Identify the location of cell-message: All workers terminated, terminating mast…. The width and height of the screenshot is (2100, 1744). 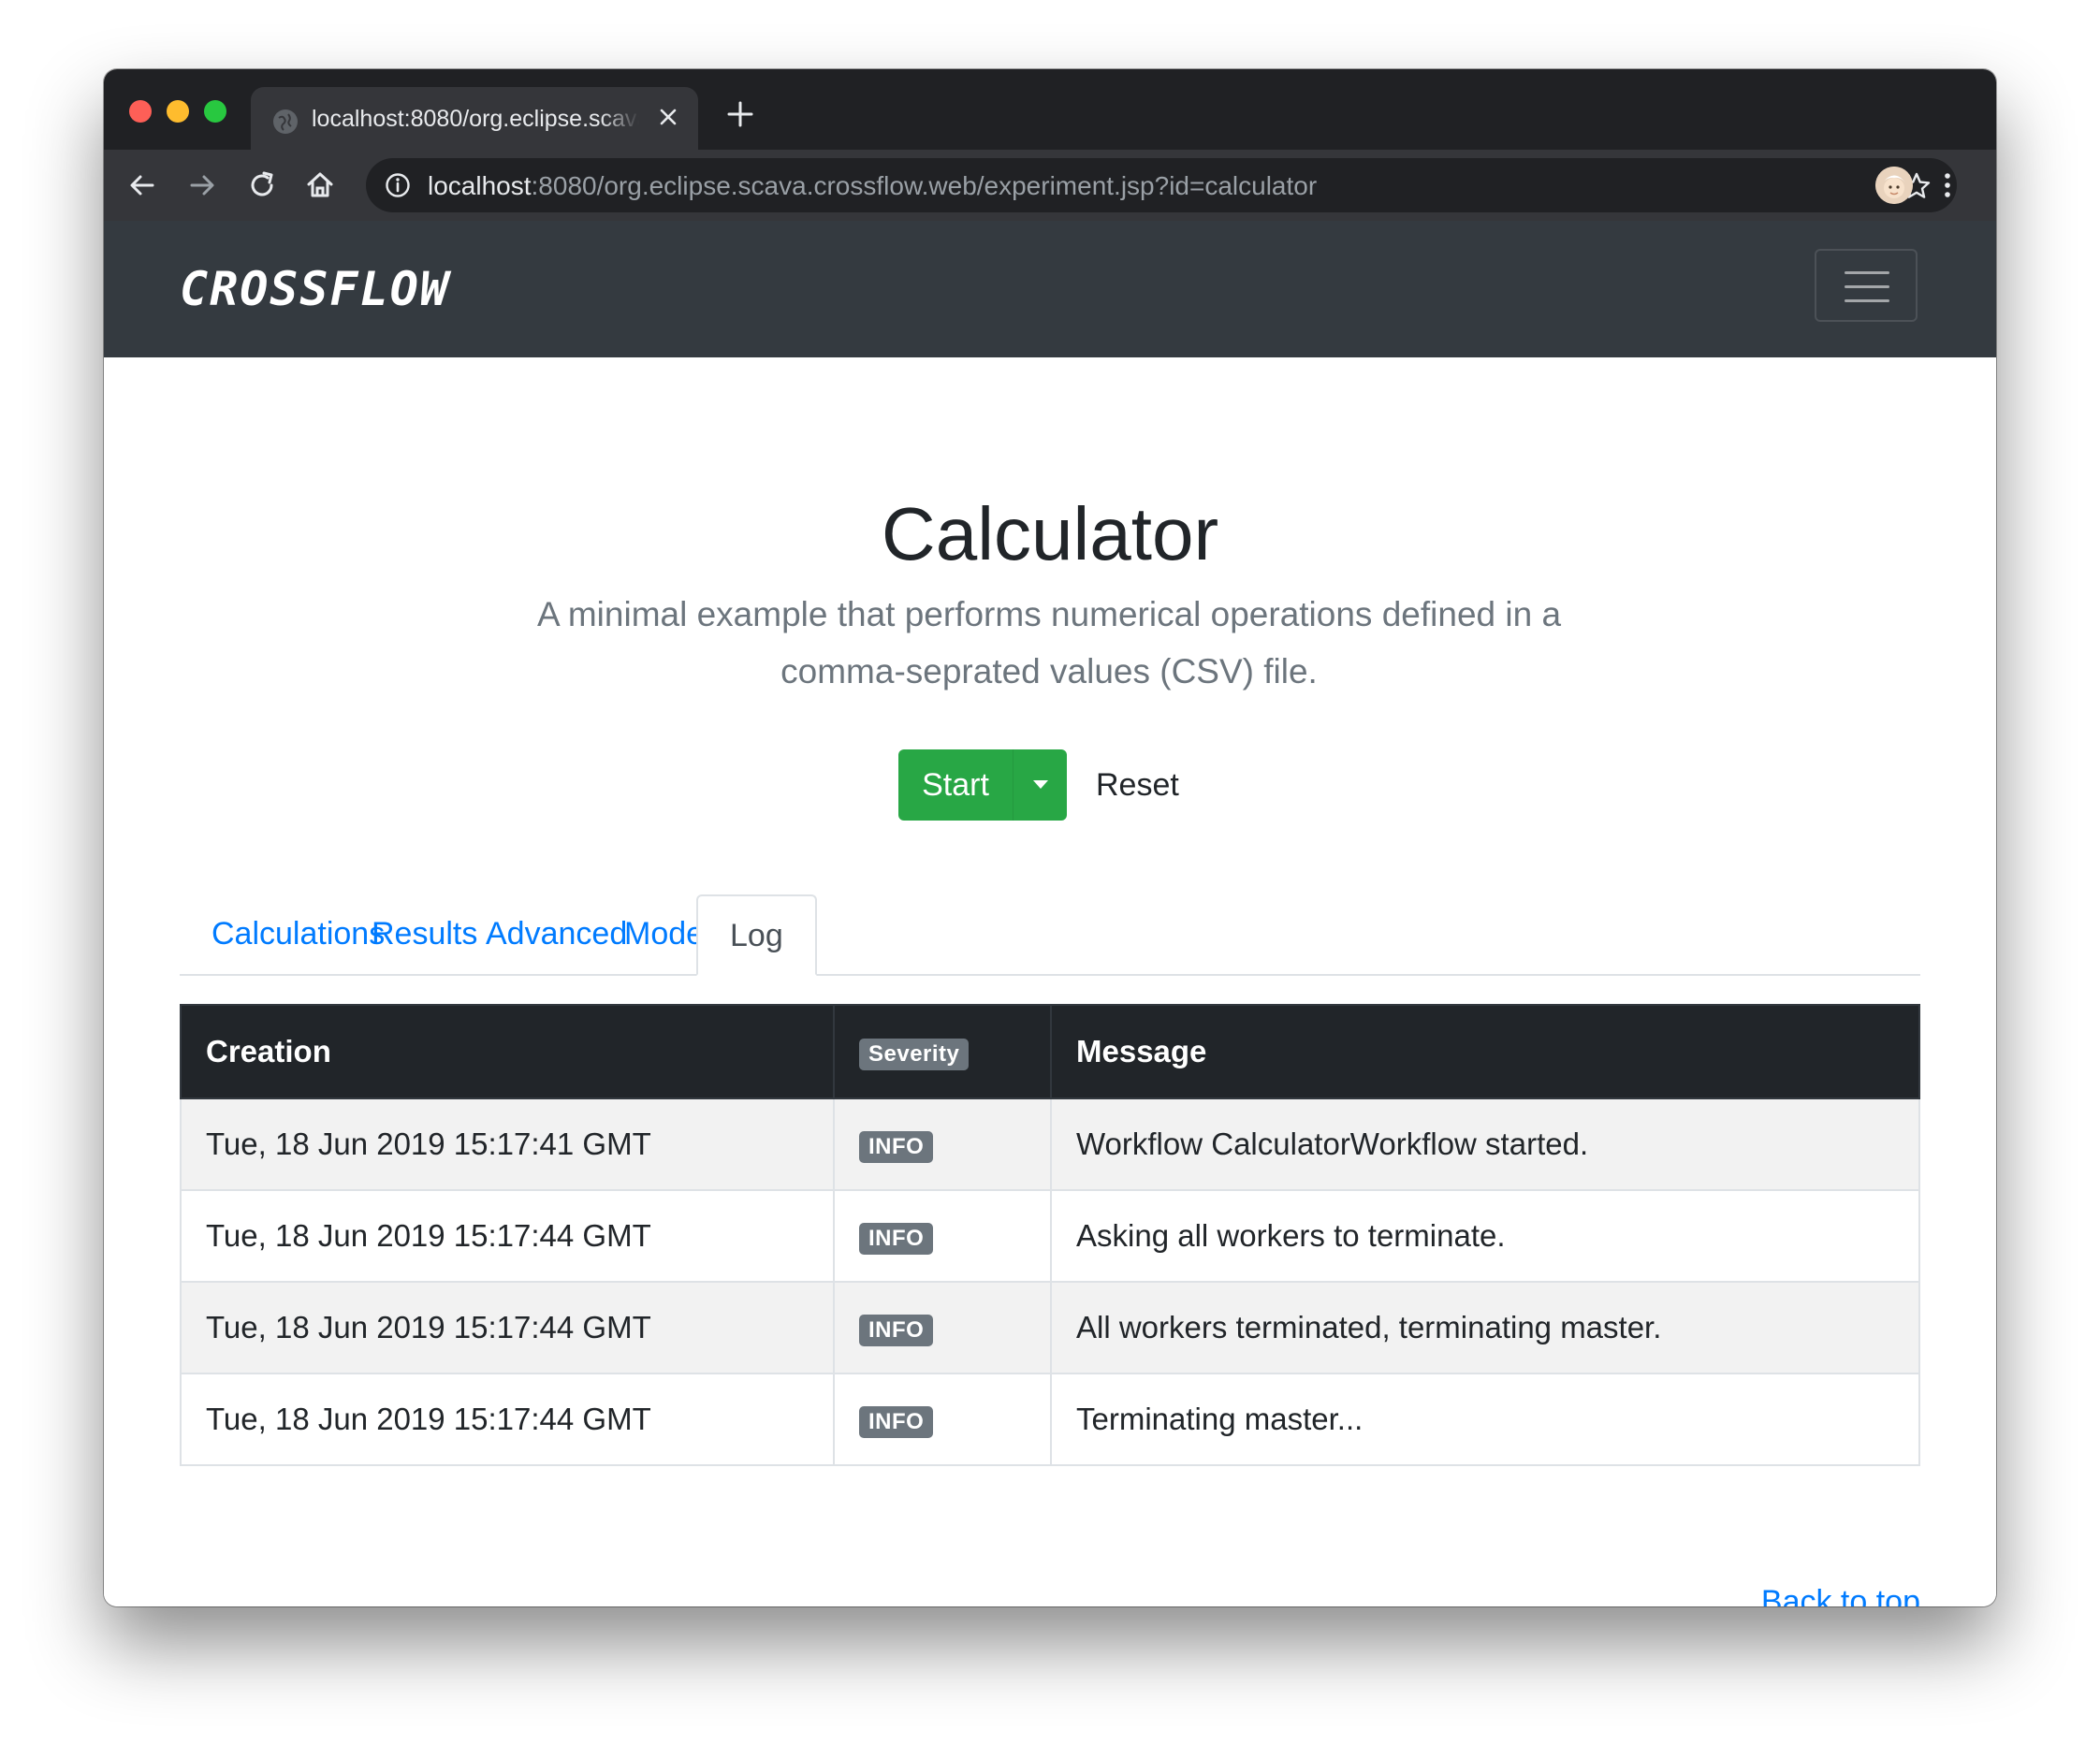
(1485, 1327).